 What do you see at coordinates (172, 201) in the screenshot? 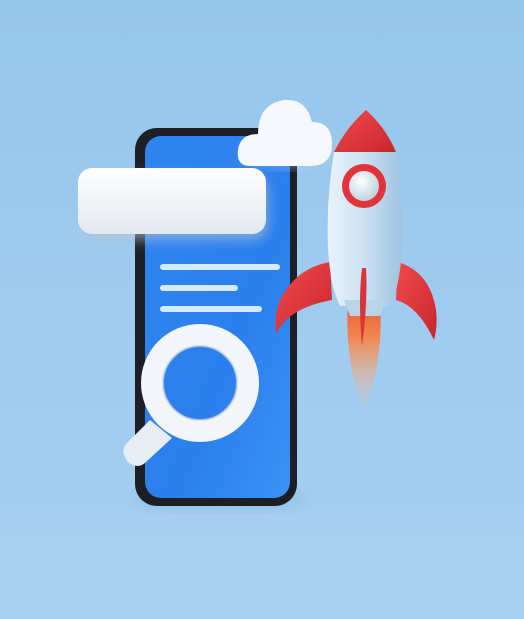
I see `search-bar-shape` at bounding box center [172, 201].